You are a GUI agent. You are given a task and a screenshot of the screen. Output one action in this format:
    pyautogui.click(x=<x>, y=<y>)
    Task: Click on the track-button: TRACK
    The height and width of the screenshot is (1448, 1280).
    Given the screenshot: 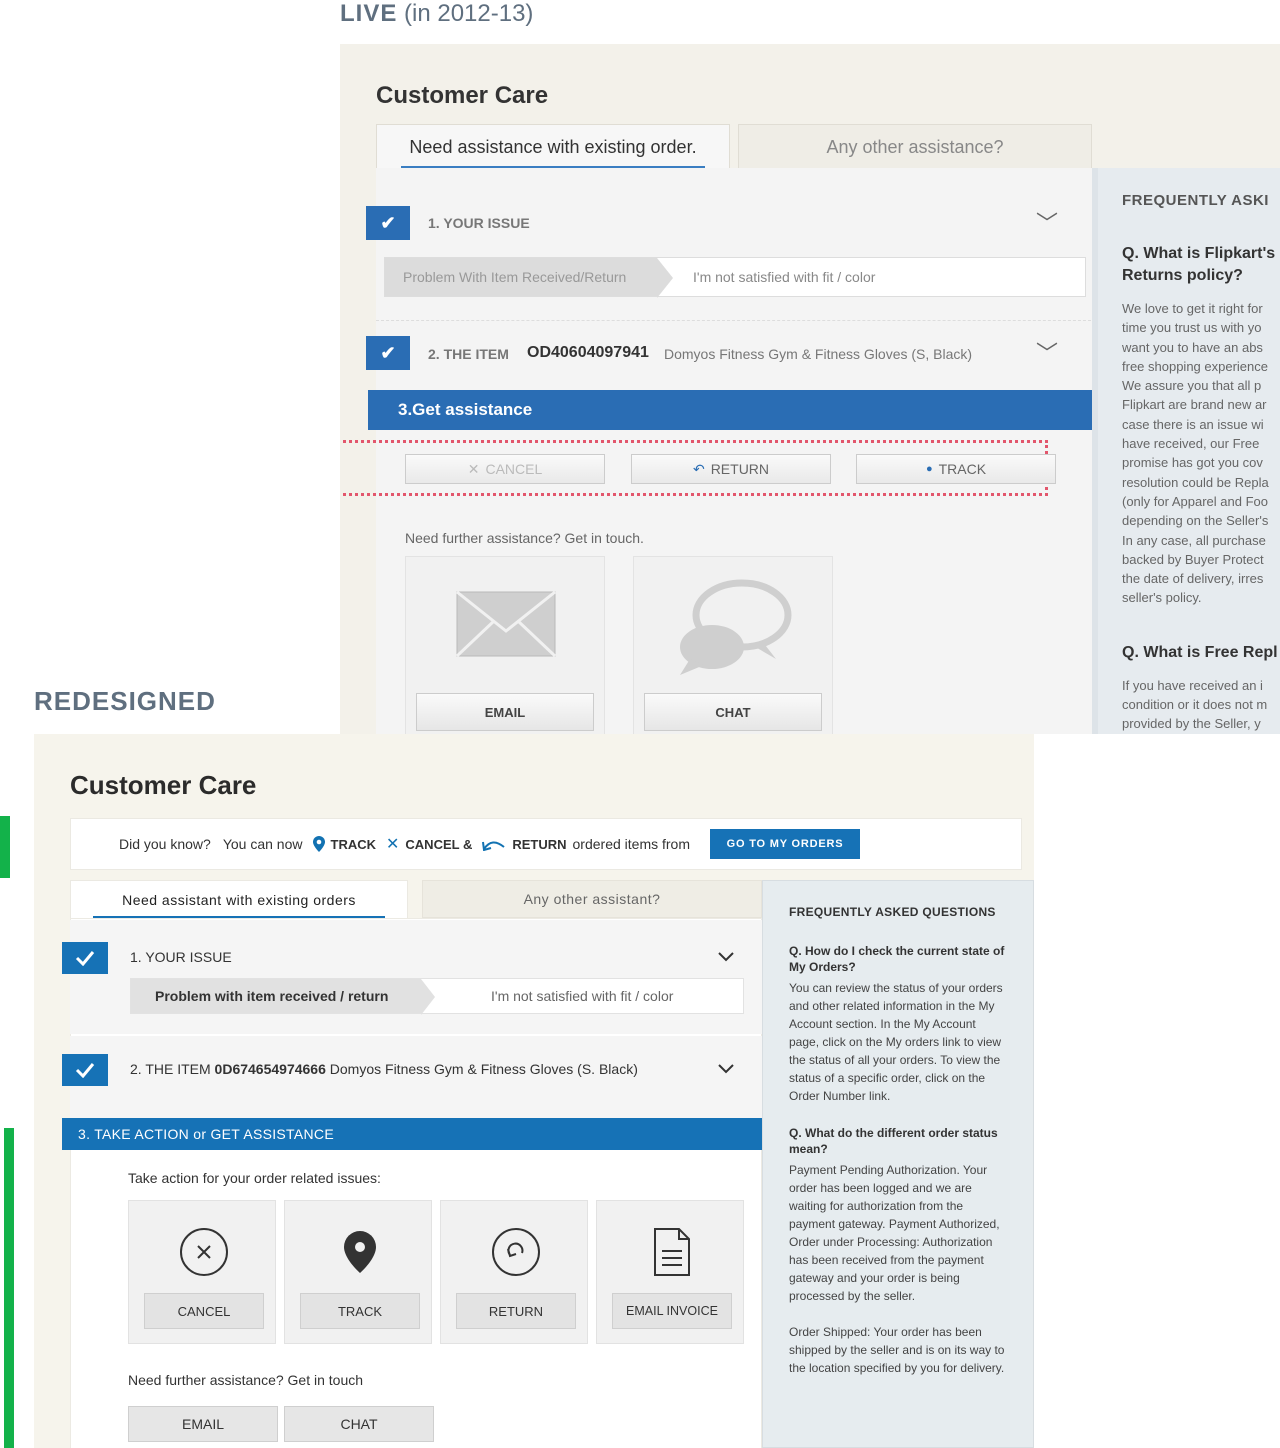 What is the action you would take?
    pyautogui.click(x=360, y=1311)
    